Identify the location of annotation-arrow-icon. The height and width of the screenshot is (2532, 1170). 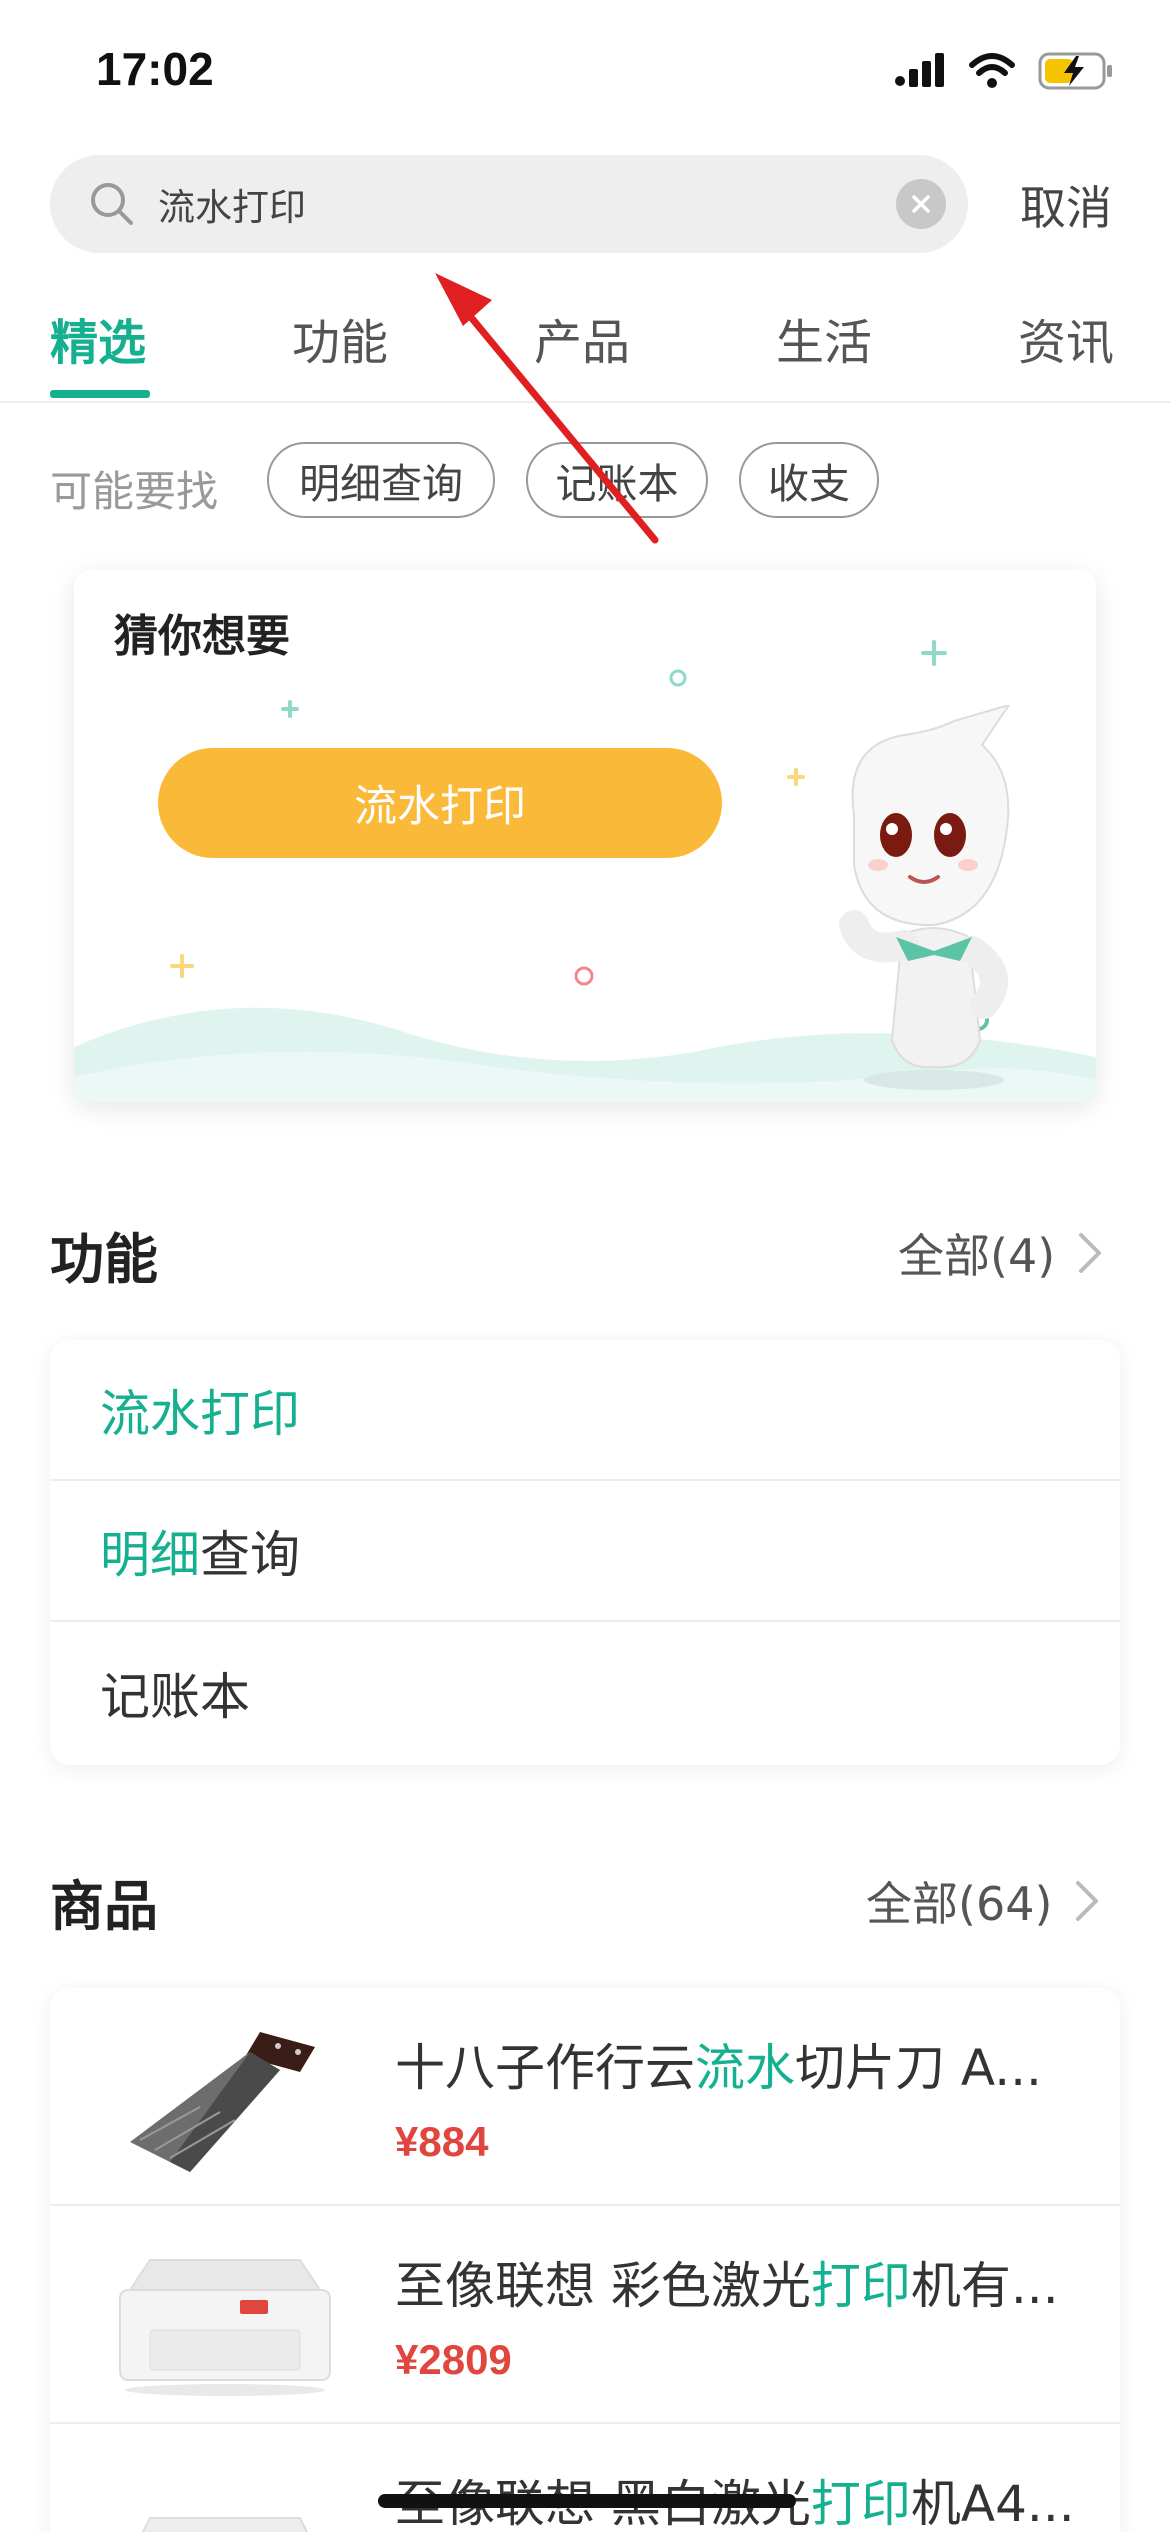
(547, 408).